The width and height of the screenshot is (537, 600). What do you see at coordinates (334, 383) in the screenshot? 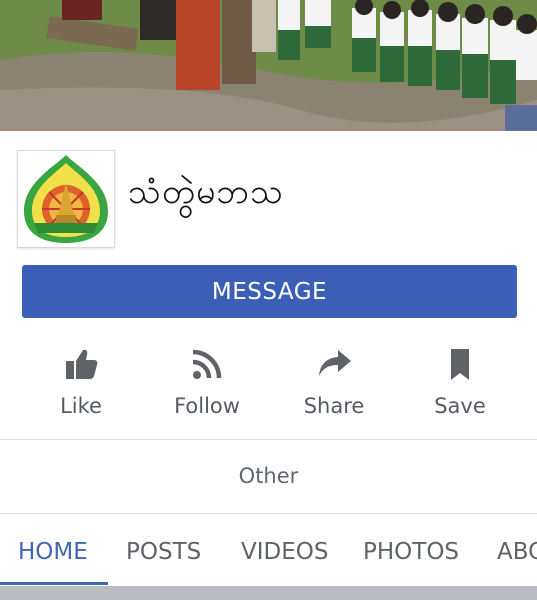
I see `share-action: Share` at bounding box center [334, 383].